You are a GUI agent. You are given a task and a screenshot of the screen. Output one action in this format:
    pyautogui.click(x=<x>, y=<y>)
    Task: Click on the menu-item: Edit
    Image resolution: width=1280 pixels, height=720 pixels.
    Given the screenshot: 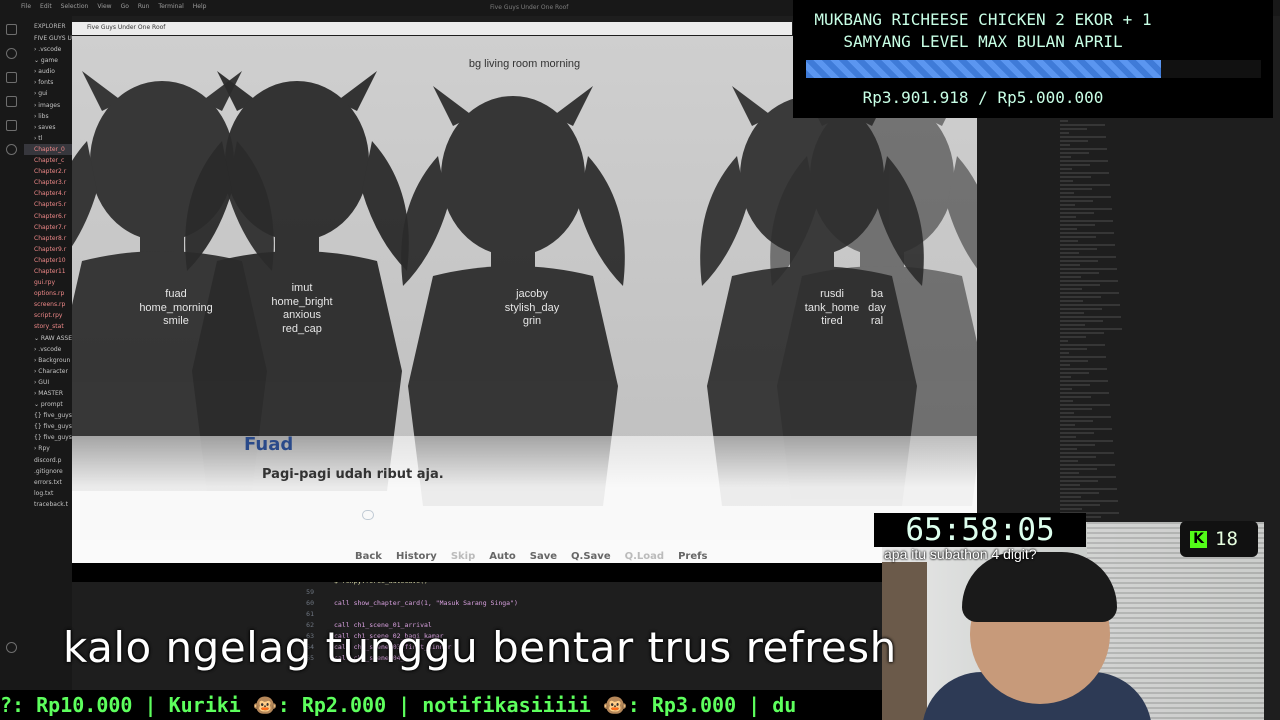 What is the action you would take?
    pyautogui.click(x=46, y=6)
    